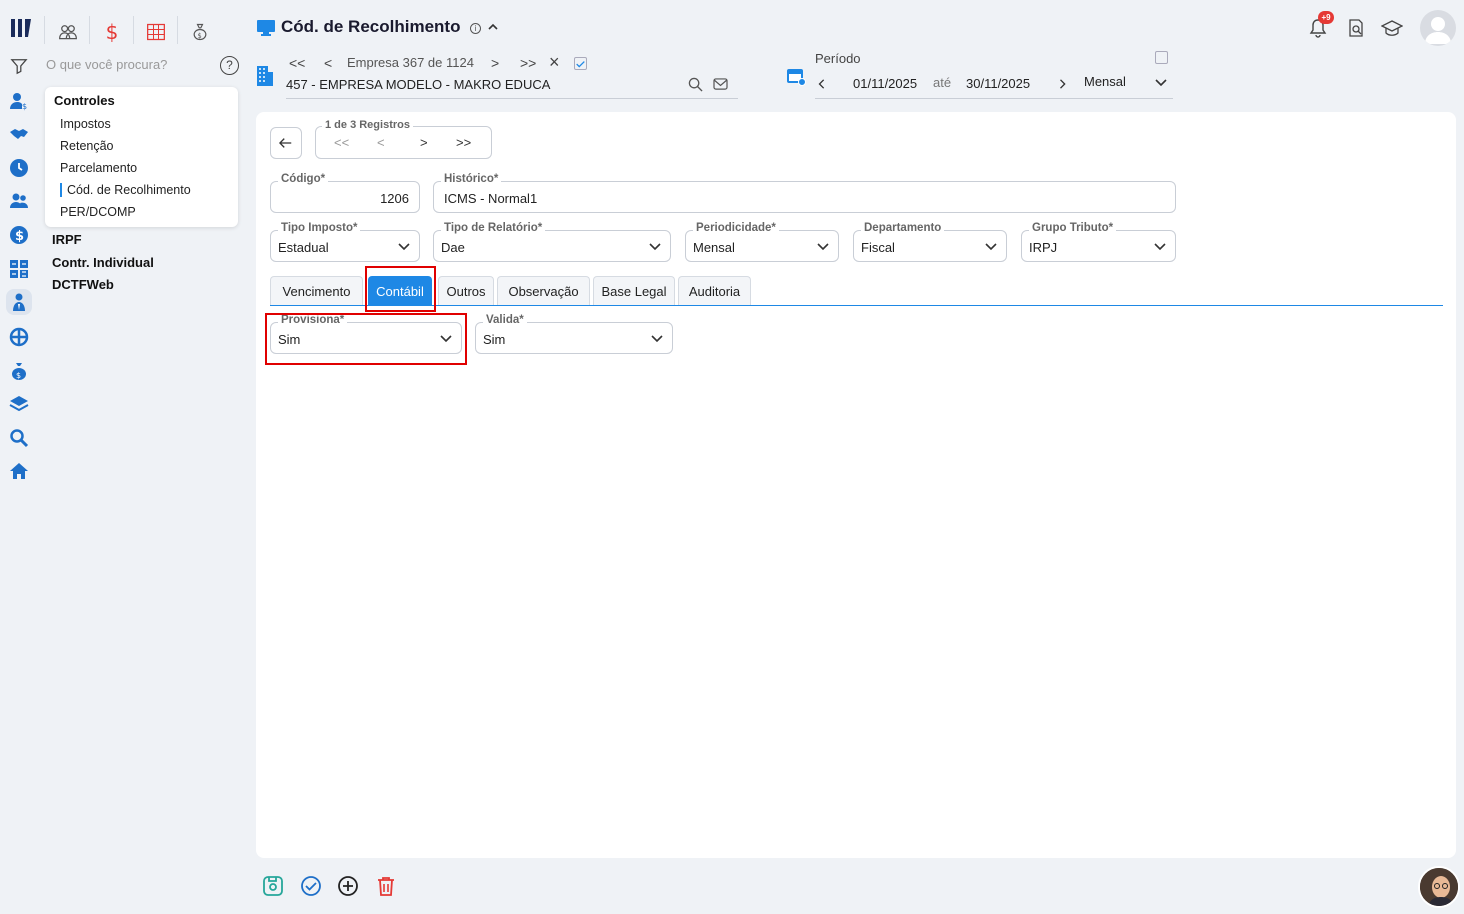  Describe the element at coordinates (303, 247) in the screenshot. I see `tipo-imposto-value: Estadual` at that location.